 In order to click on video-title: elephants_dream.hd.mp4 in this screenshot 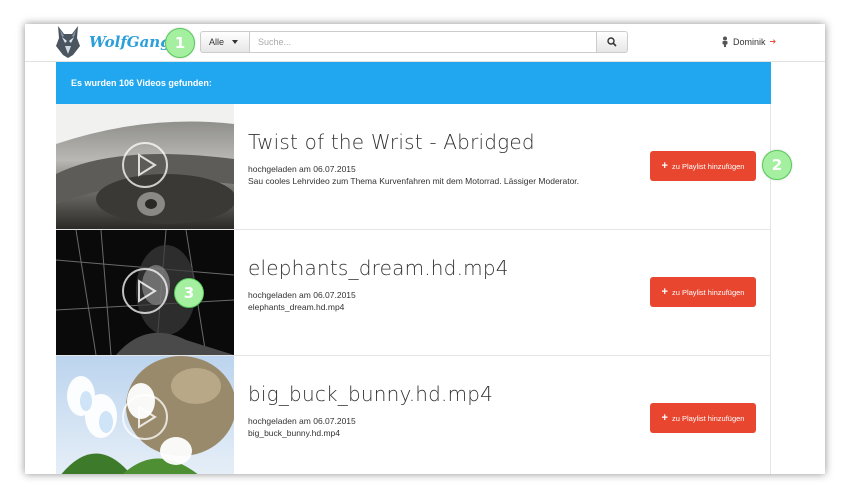, I will do `click(378, 268)`.